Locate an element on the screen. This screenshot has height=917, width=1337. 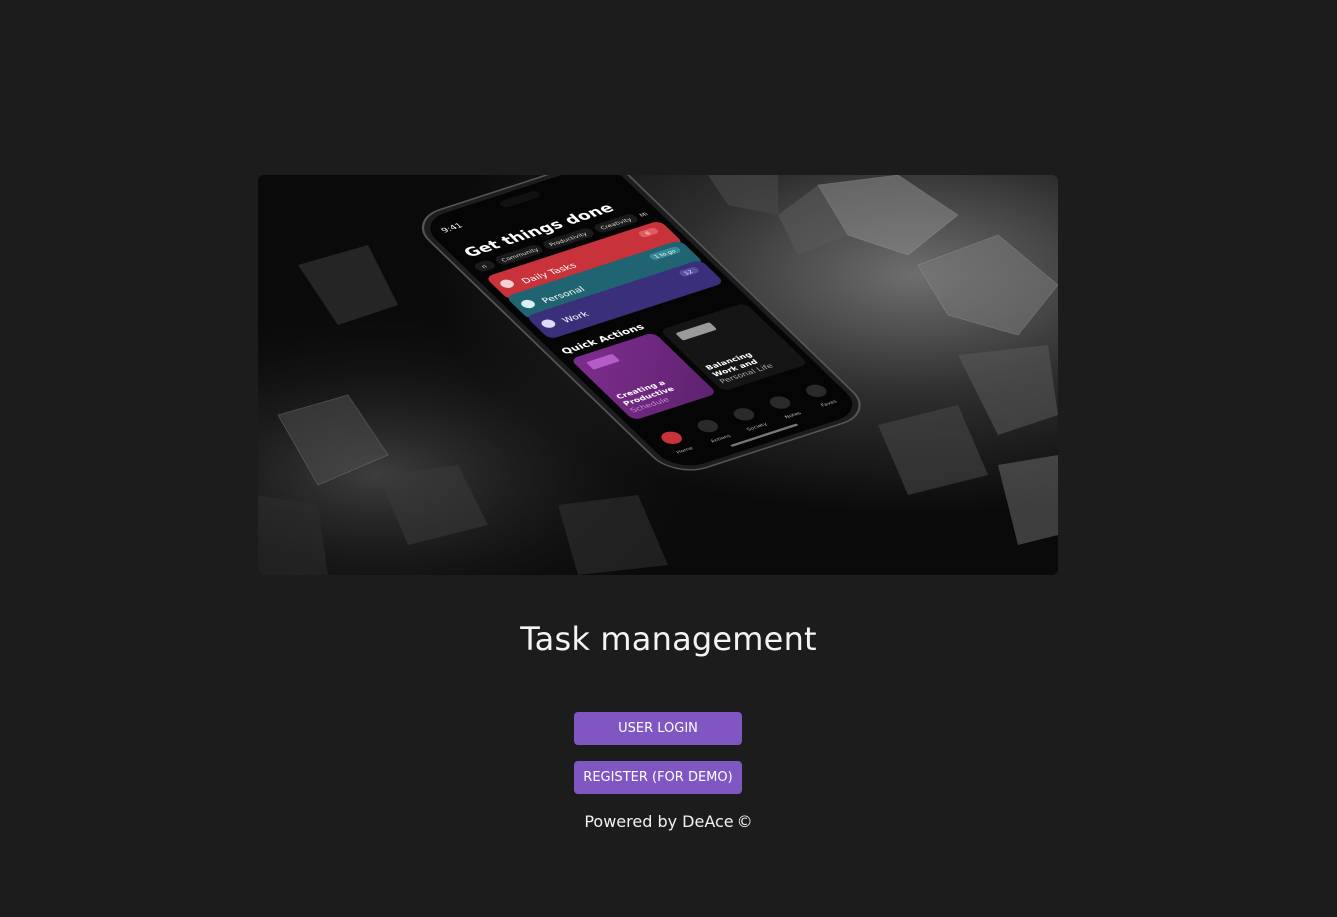
powered-by-text: Powered by DeAce is located at coordinates (659, 821).